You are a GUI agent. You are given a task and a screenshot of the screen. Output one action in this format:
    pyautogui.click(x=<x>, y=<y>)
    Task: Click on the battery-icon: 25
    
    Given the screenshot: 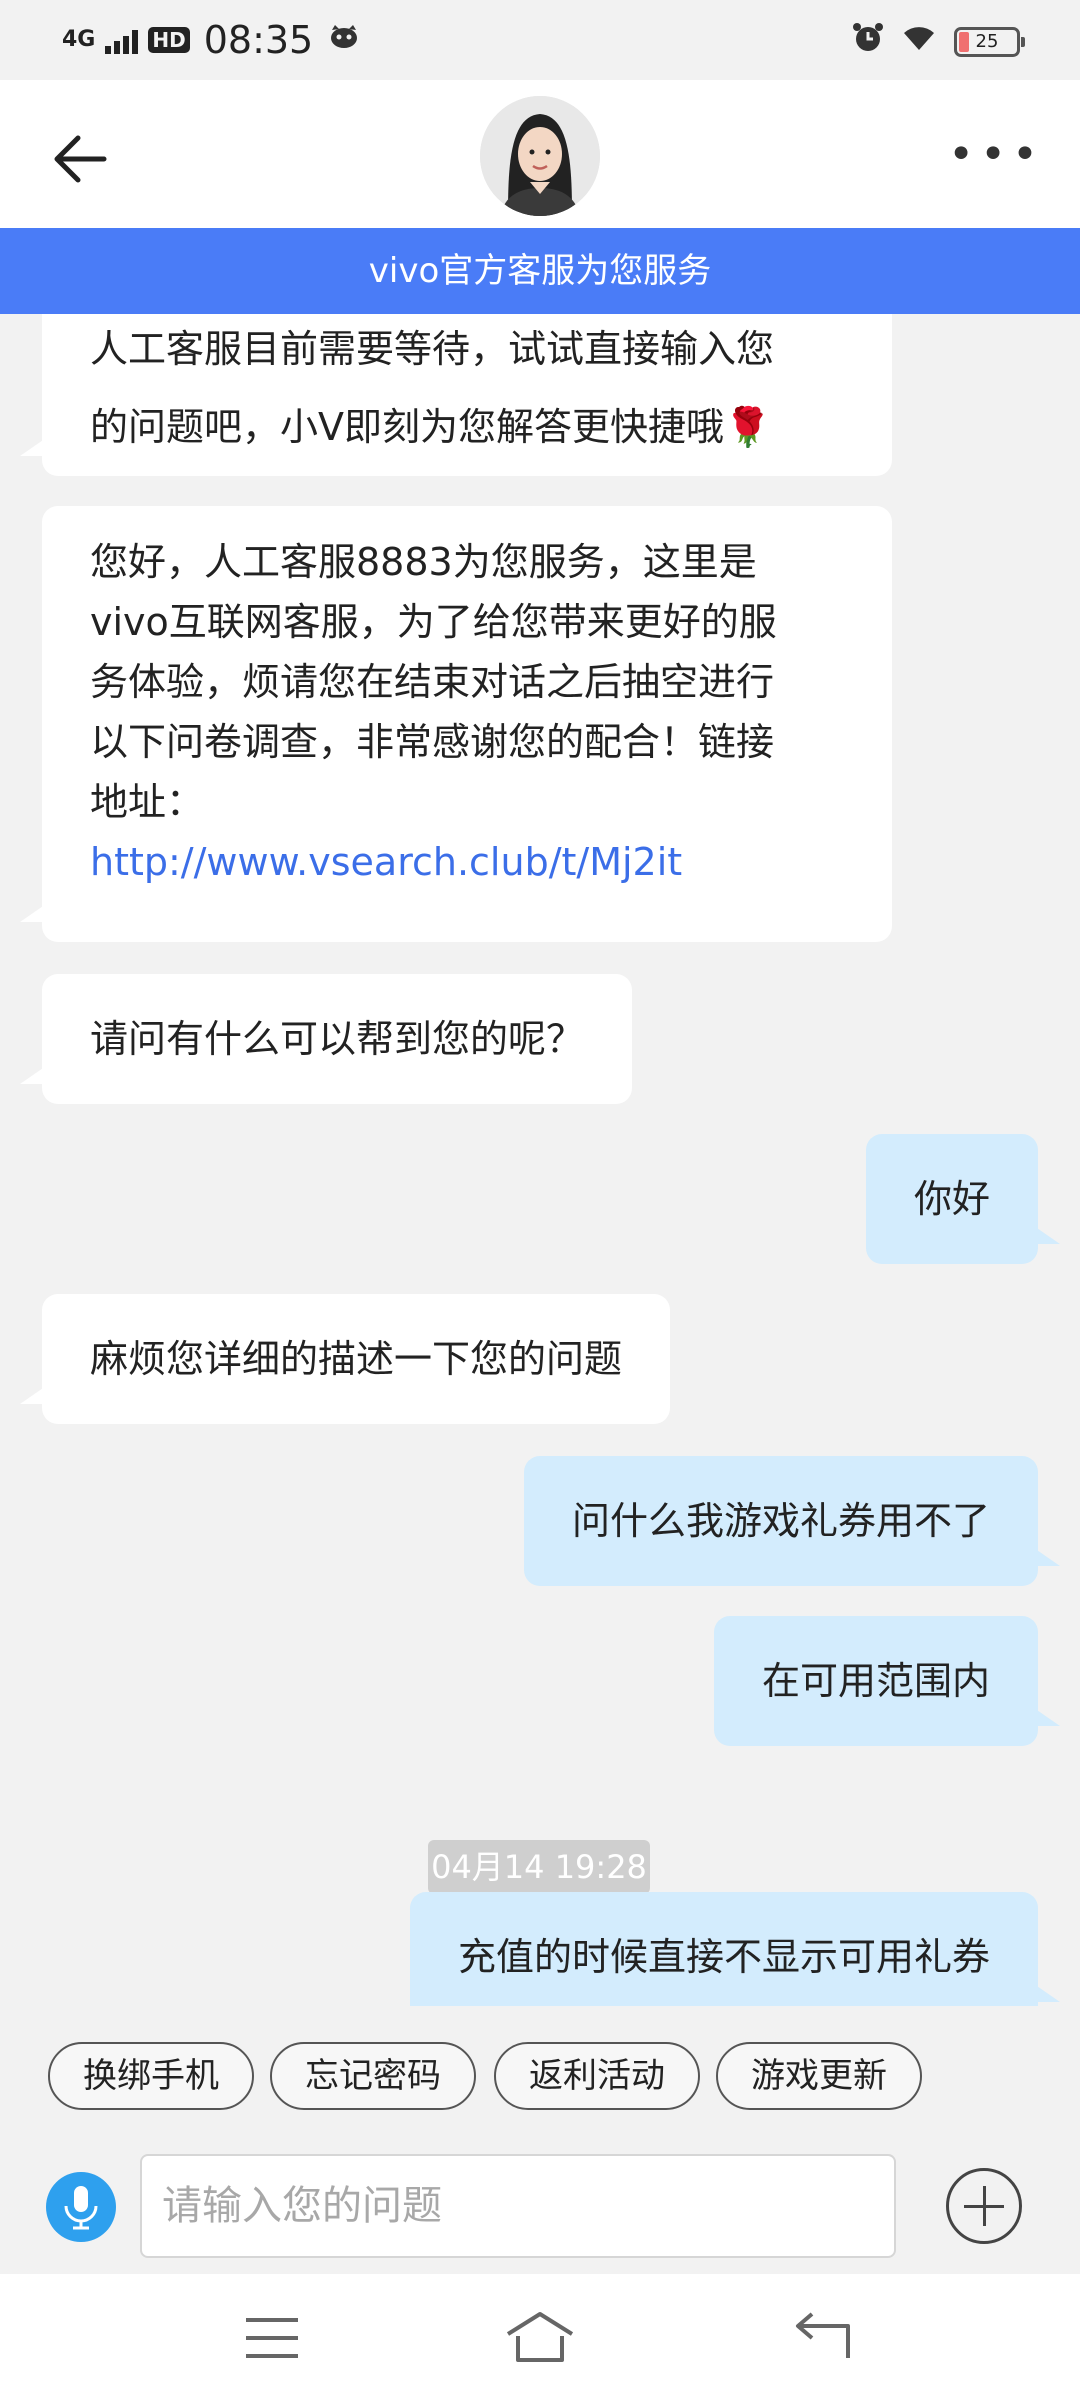 What is the action you would take?
    pyautogui.click(x=989, y=42)
    